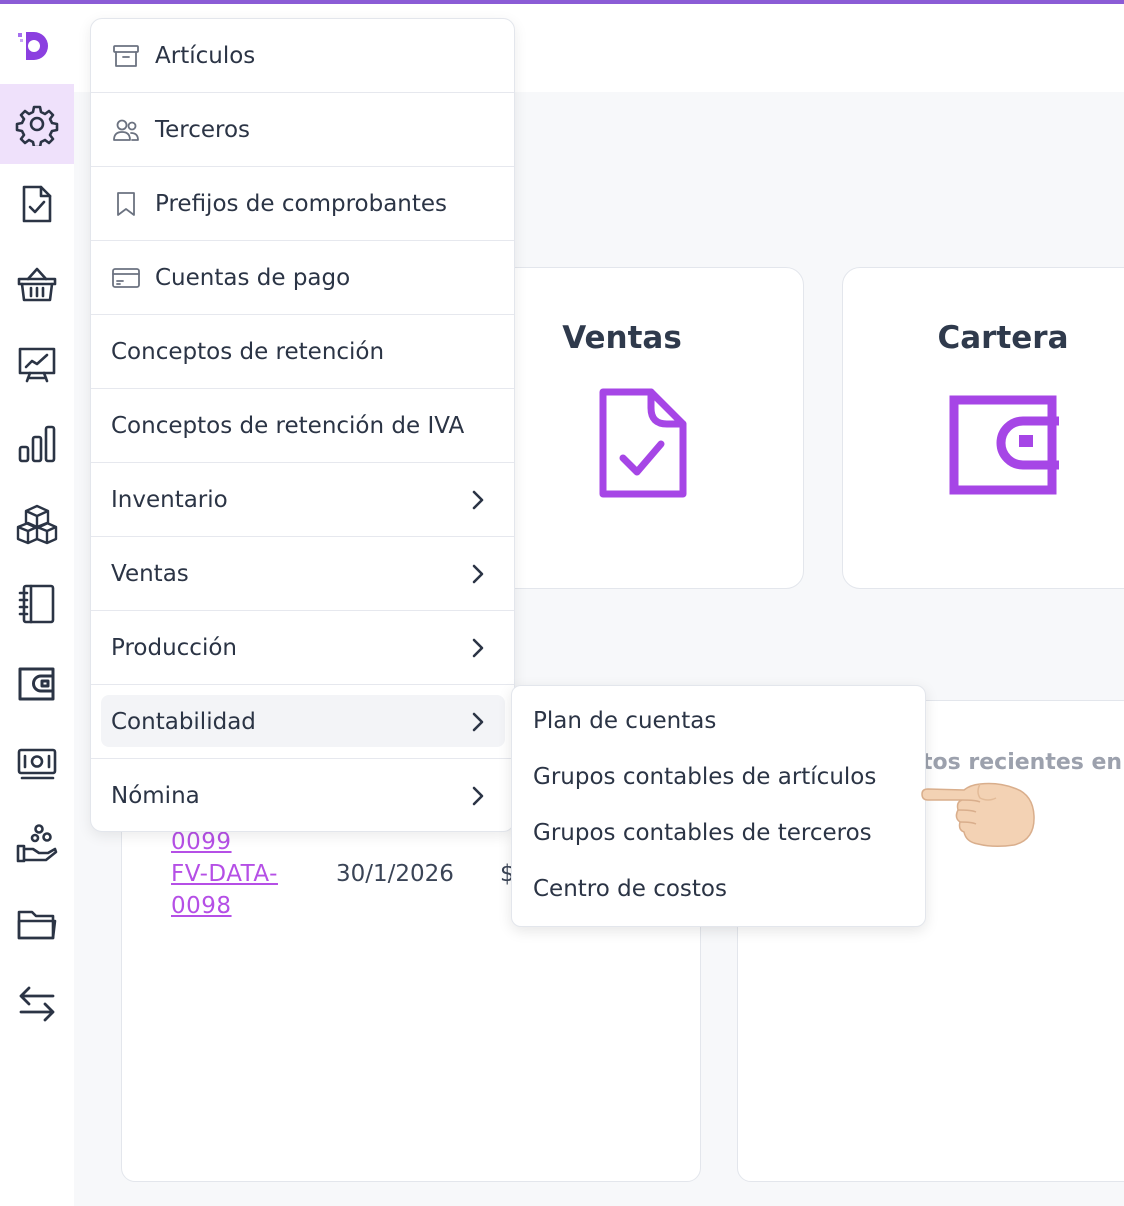  What do you see at coordinates (302, 500) in the screenshot?
I see `menu-item-inventario: Inventario` at bounding box center [302, 500].